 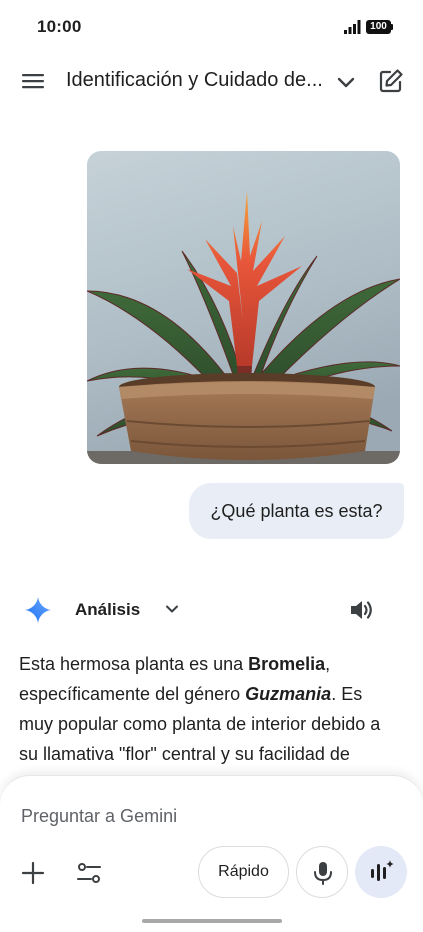 I want to click on edit-icon, so click(x=391, y=81).